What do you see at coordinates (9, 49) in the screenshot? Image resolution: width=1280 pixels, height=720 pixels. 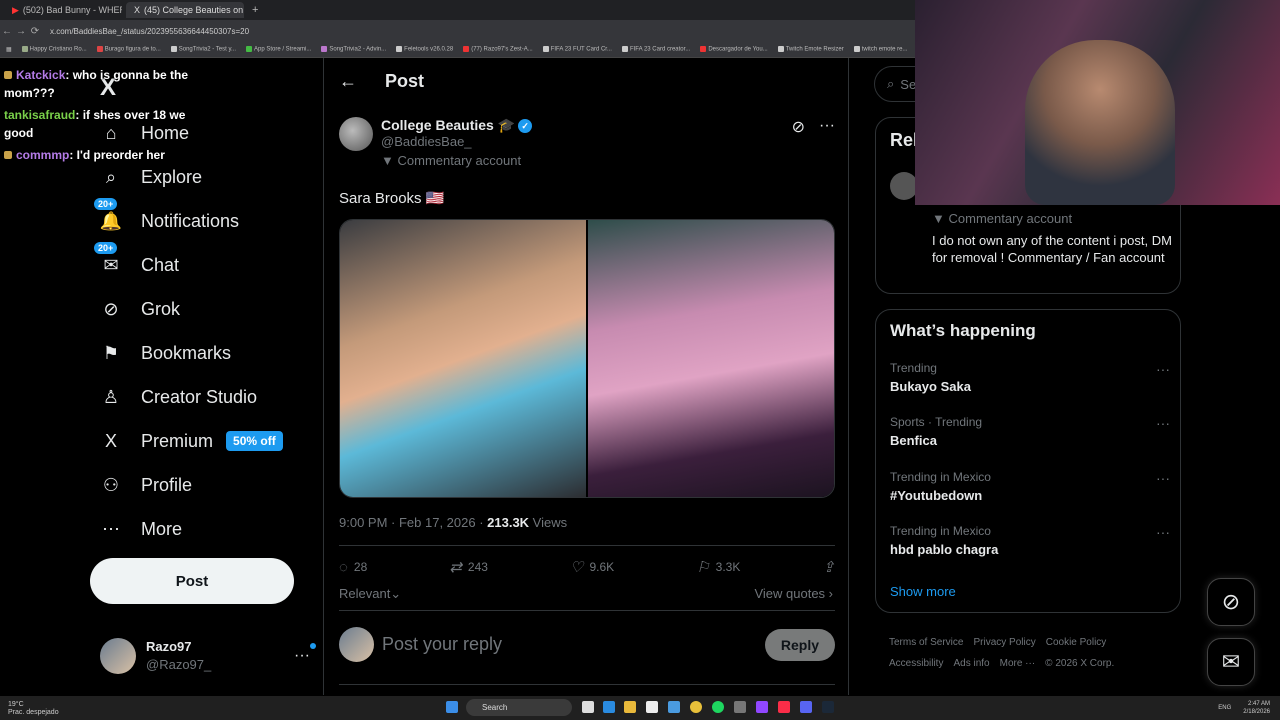 I see `apps-icon: ▦` at bounding box center [9, 49].